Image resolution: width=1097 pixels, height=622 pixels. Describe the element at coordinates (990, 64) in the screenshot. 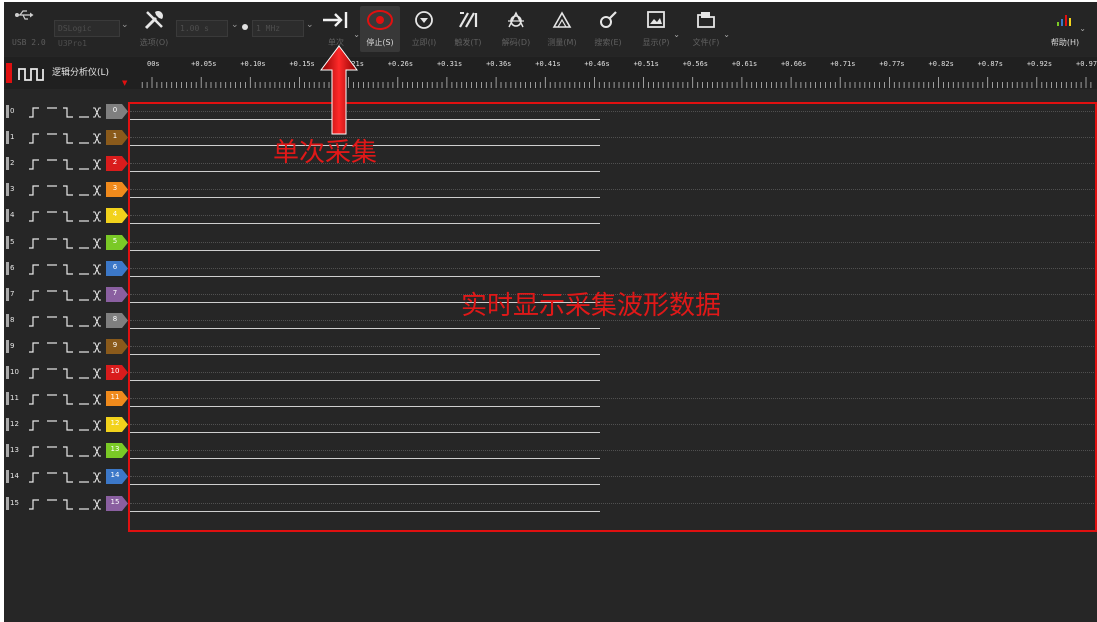

I see `ruler-tick-label: +0.87s` at that location.